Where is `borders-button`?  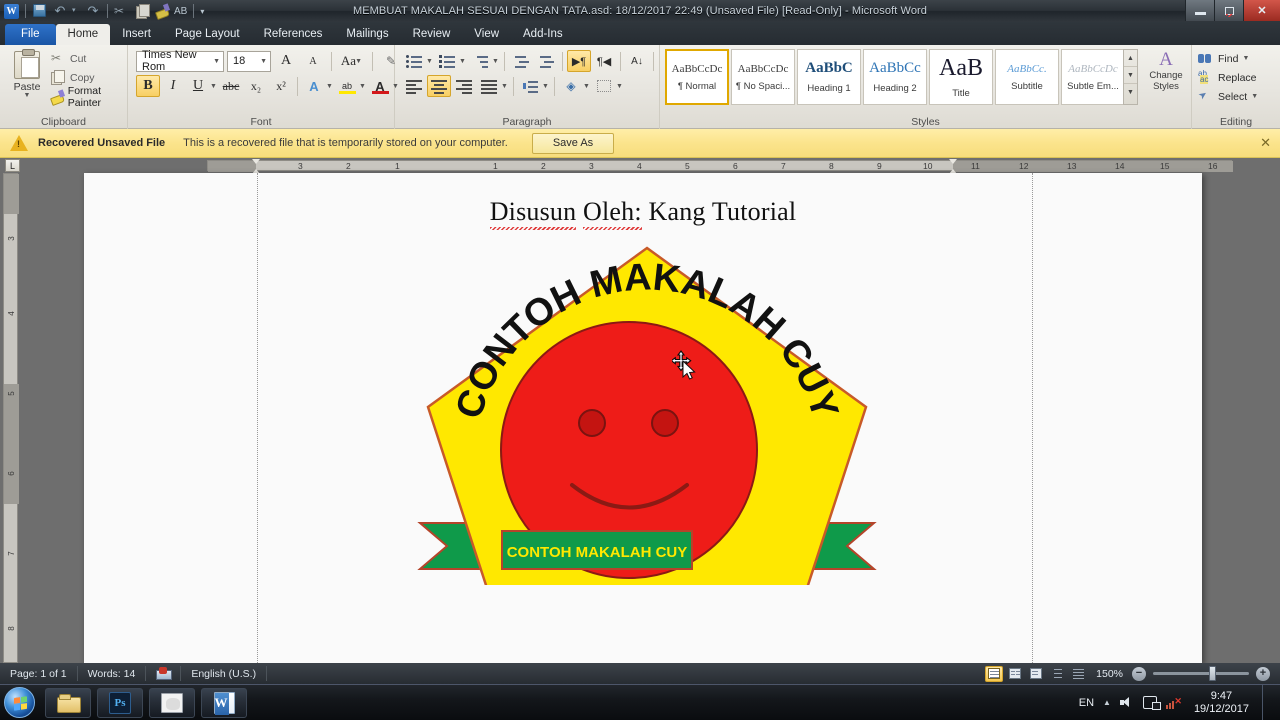 borders-button is located at coordinates (604, 86).